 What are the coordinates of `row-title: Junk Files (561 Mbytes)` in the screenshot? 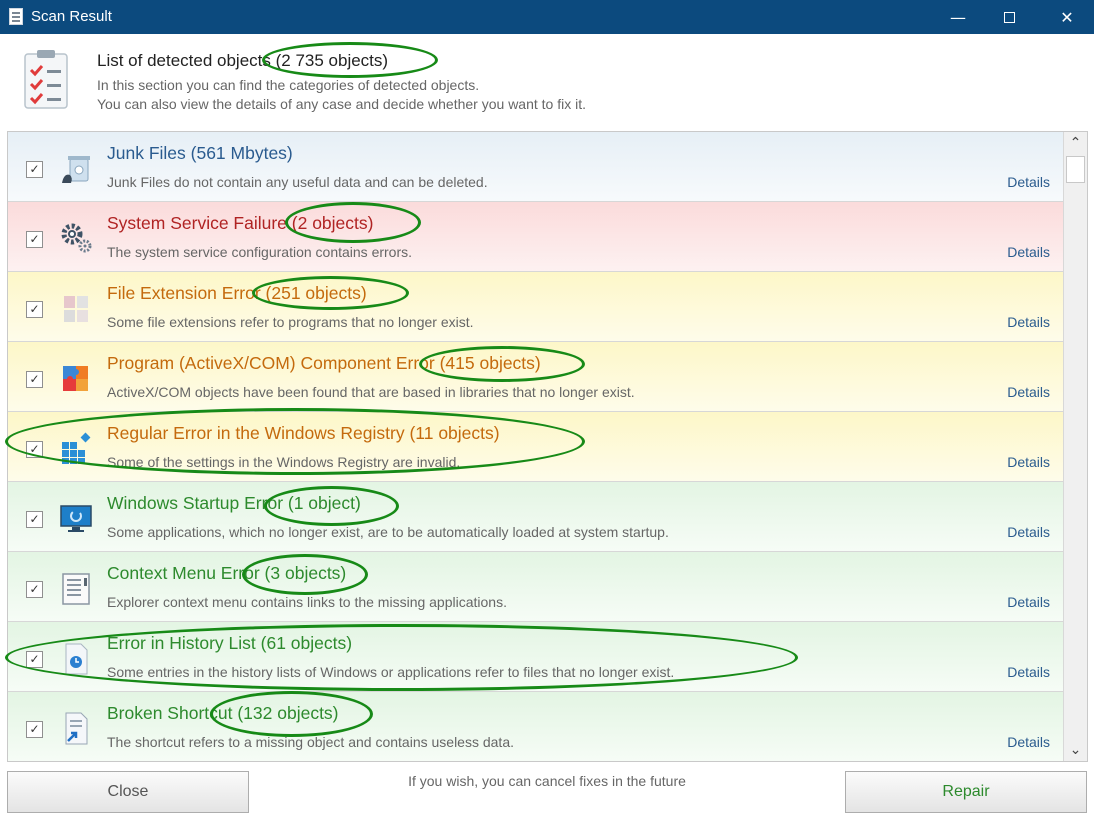 It's located at (200, 153).